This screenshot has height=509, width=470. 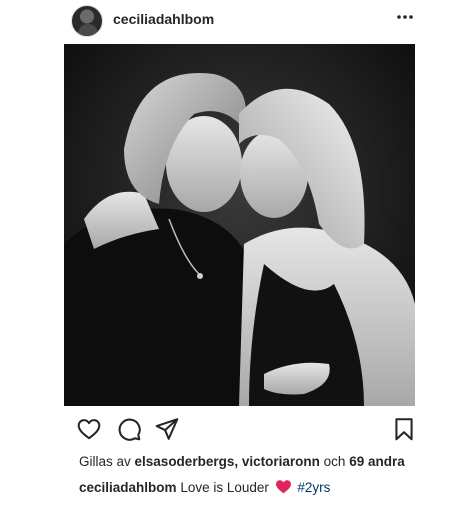 What do you see at coordinates (313, 487) in the screenshot?
I see `hashtag-link: #2yrs` at bounding box center [313, 487].